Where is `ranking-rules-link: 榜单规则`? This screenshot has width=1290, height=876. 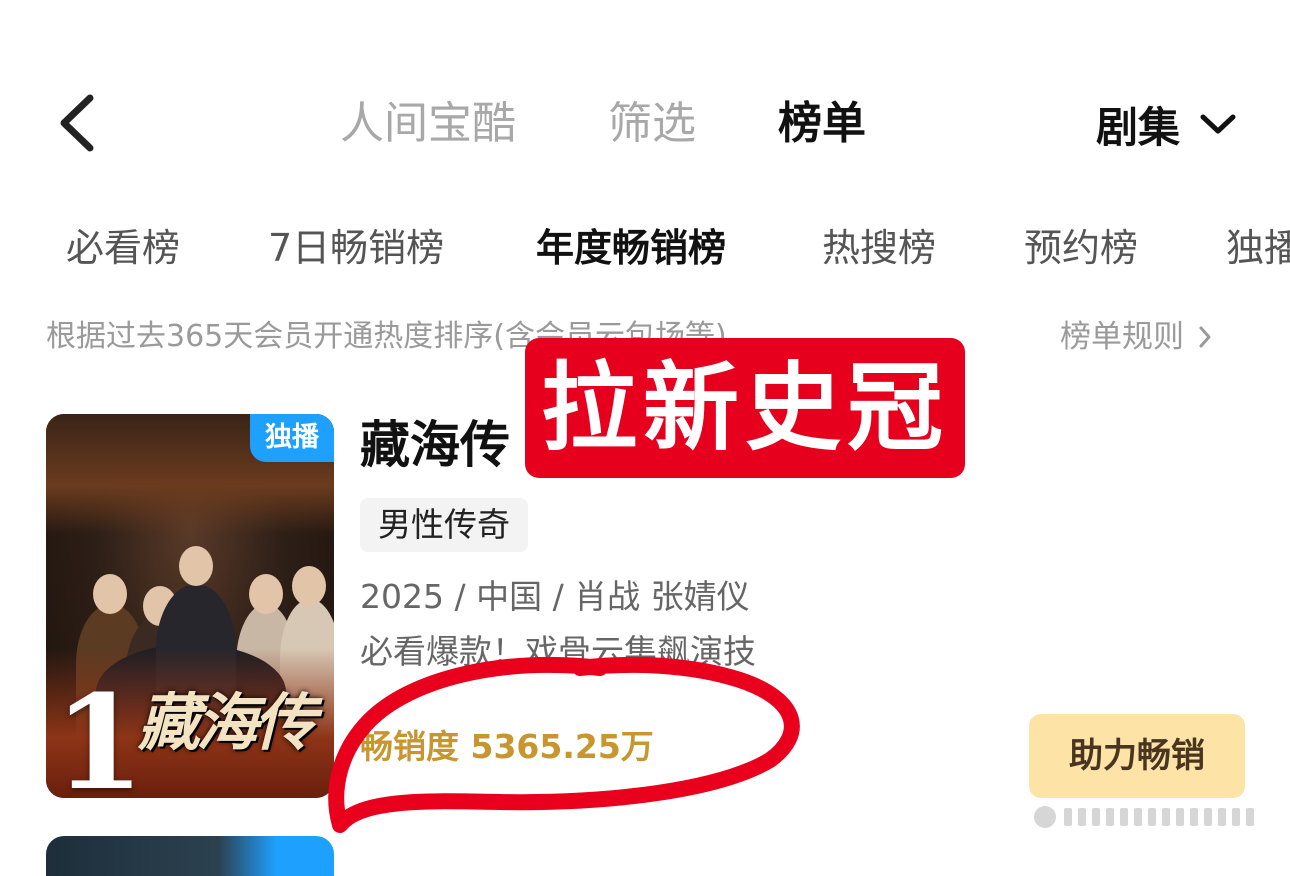
ranking-rules-link: 榜单规则 is located at coordinates (1136, 337).